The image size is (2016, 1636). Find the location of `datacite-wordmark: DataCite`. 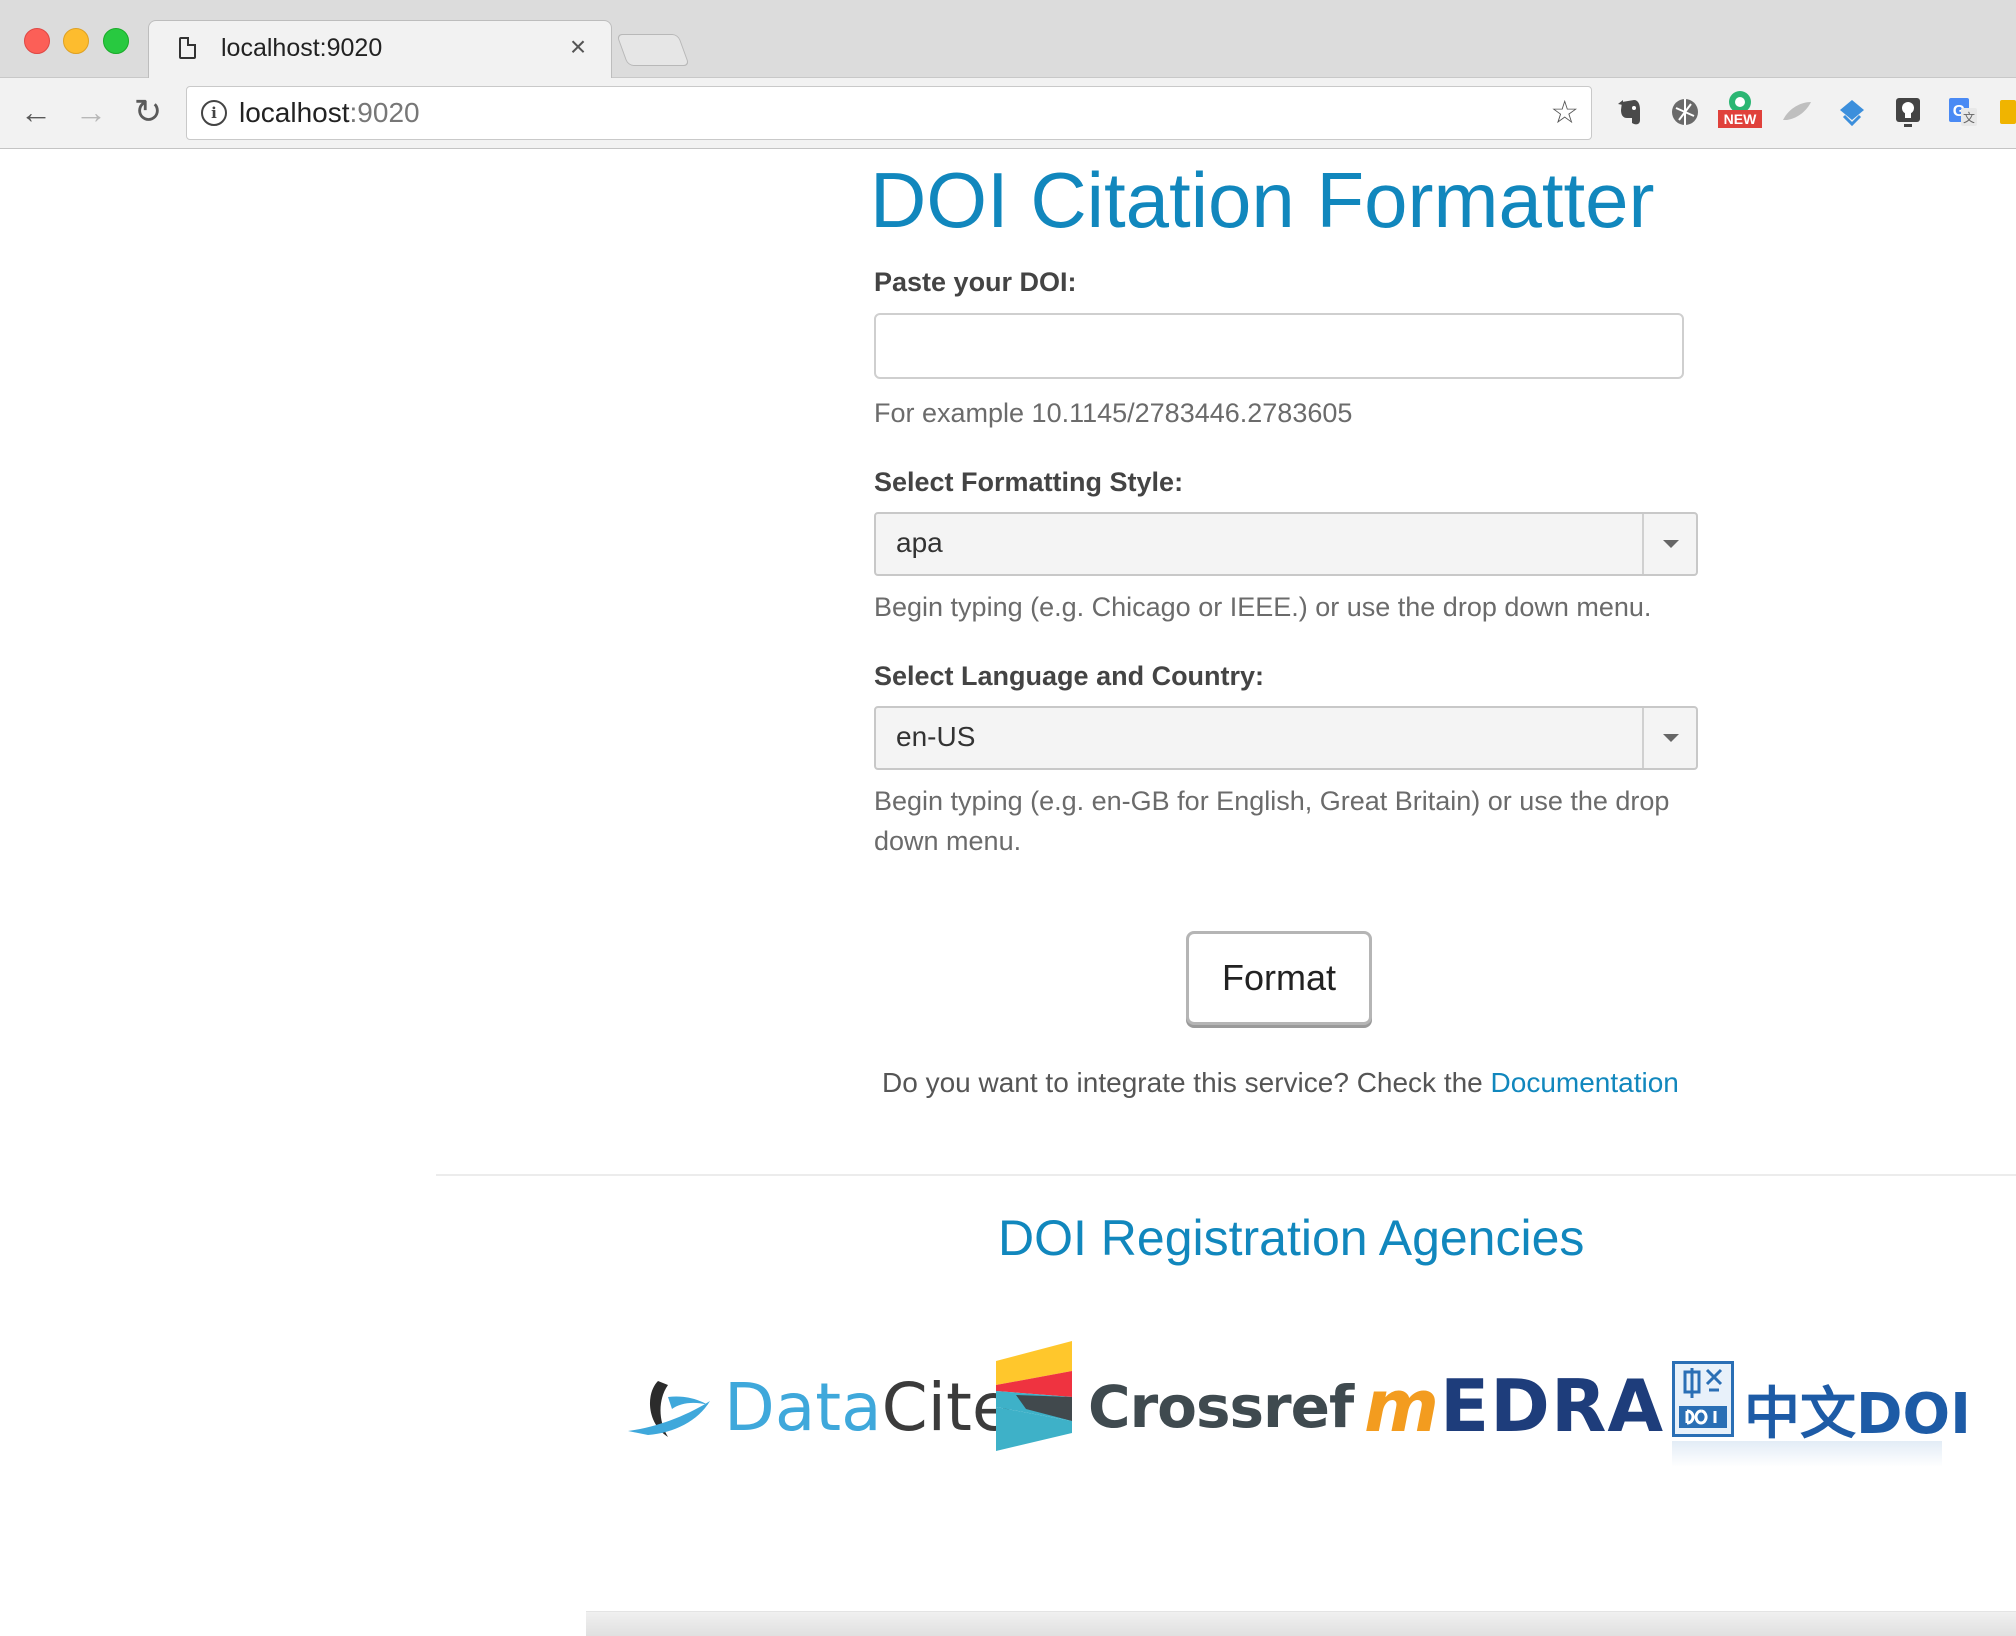

datacite-wordmark: DataCite is located at coordinates (868, 1407).